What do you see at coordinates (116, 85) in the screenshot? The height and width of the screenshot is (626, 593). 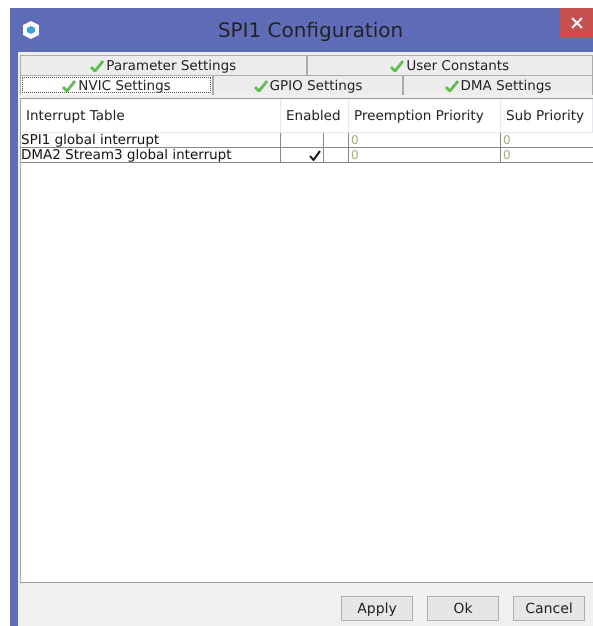 I see `tab: NVIC Settings` at bounding box center [116, 85].